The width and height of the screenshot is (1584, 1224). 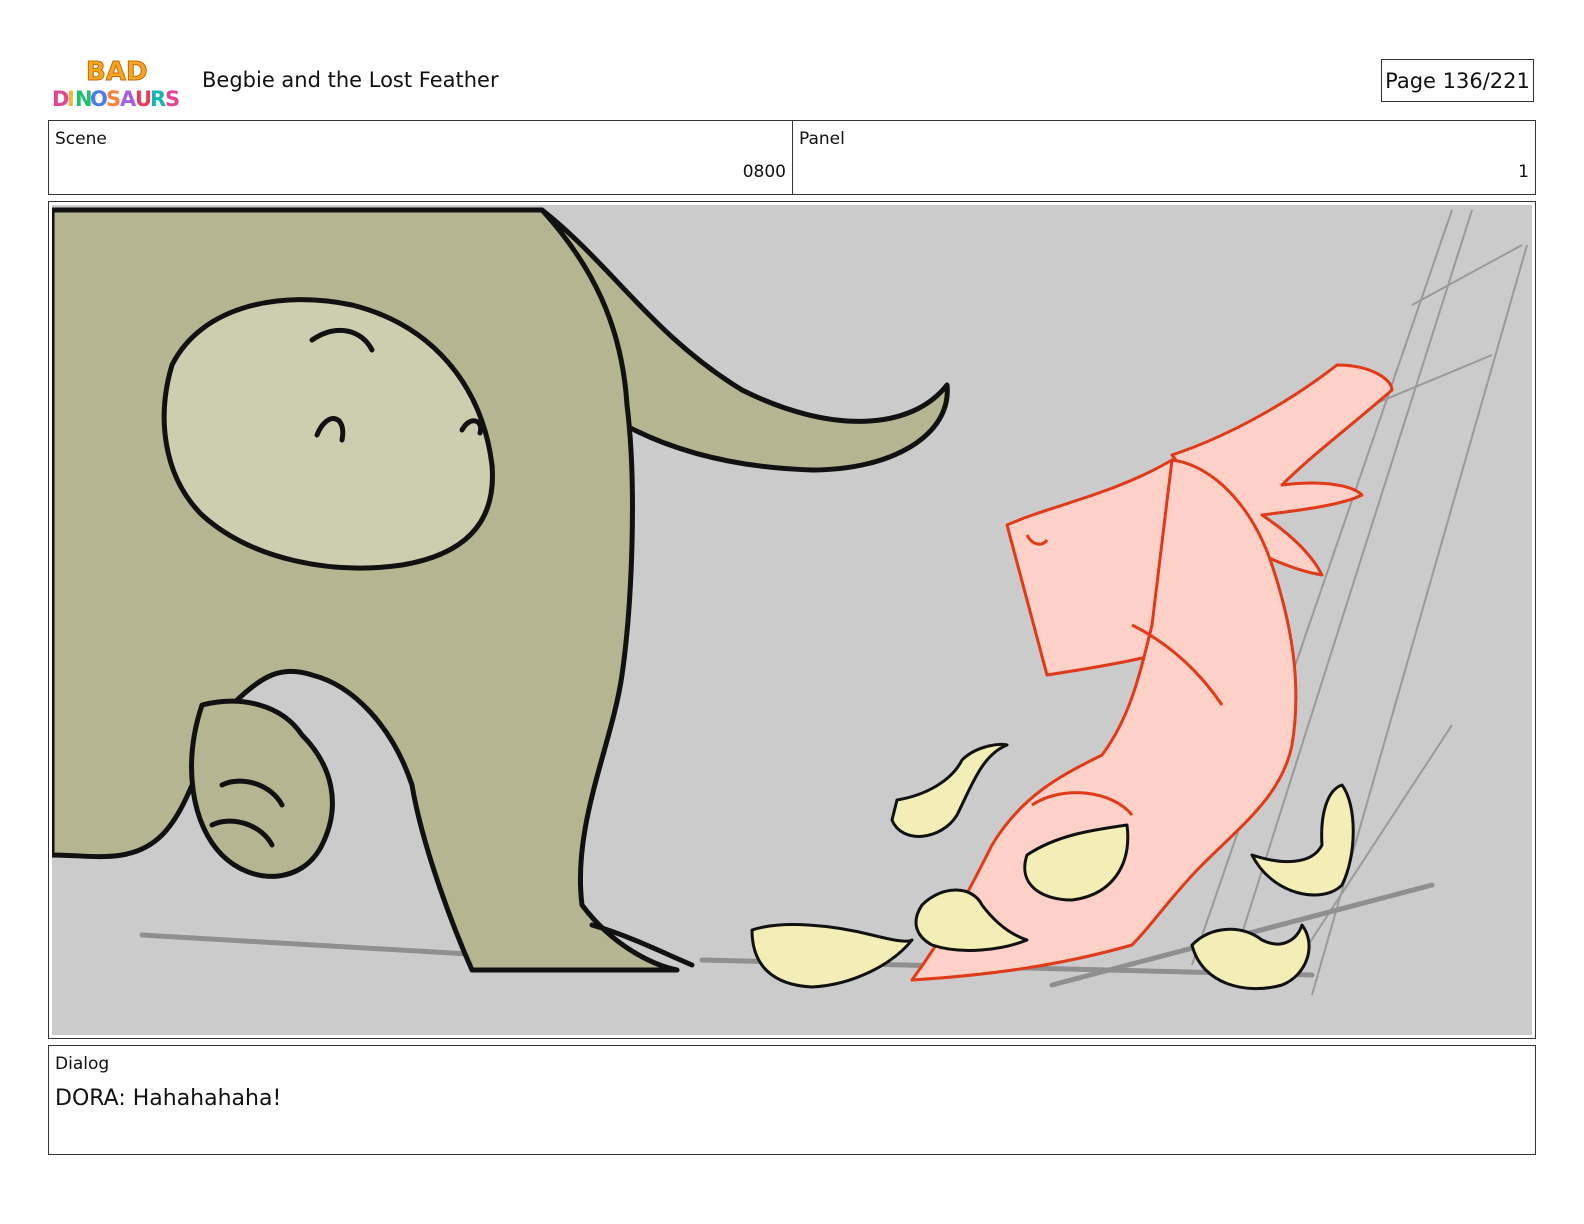 What do you see at coordinates (822, 139) in the screenshot?
I see `panel-label: Panel` at bounding box center [822, 139].